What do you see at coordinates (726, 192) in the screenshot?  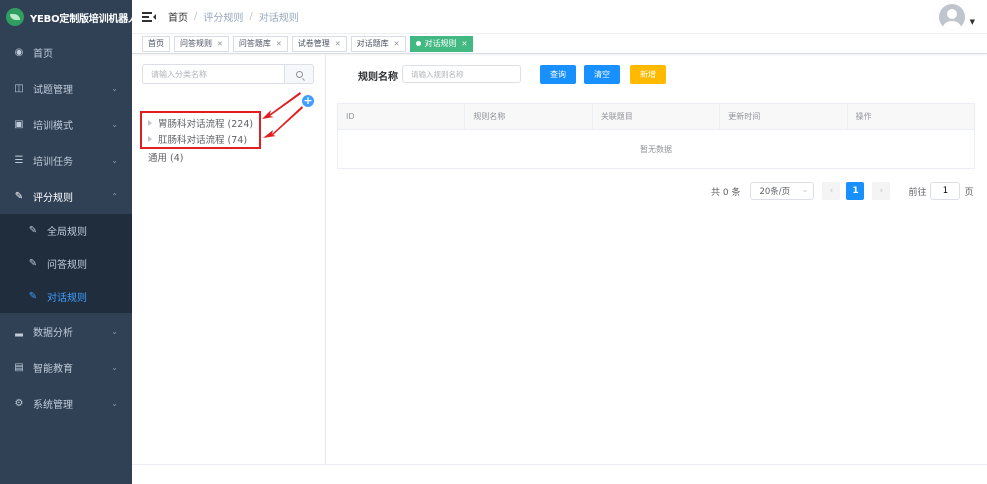 I see `pagination-total: 共 0 条` at bounding box center [726, 192].